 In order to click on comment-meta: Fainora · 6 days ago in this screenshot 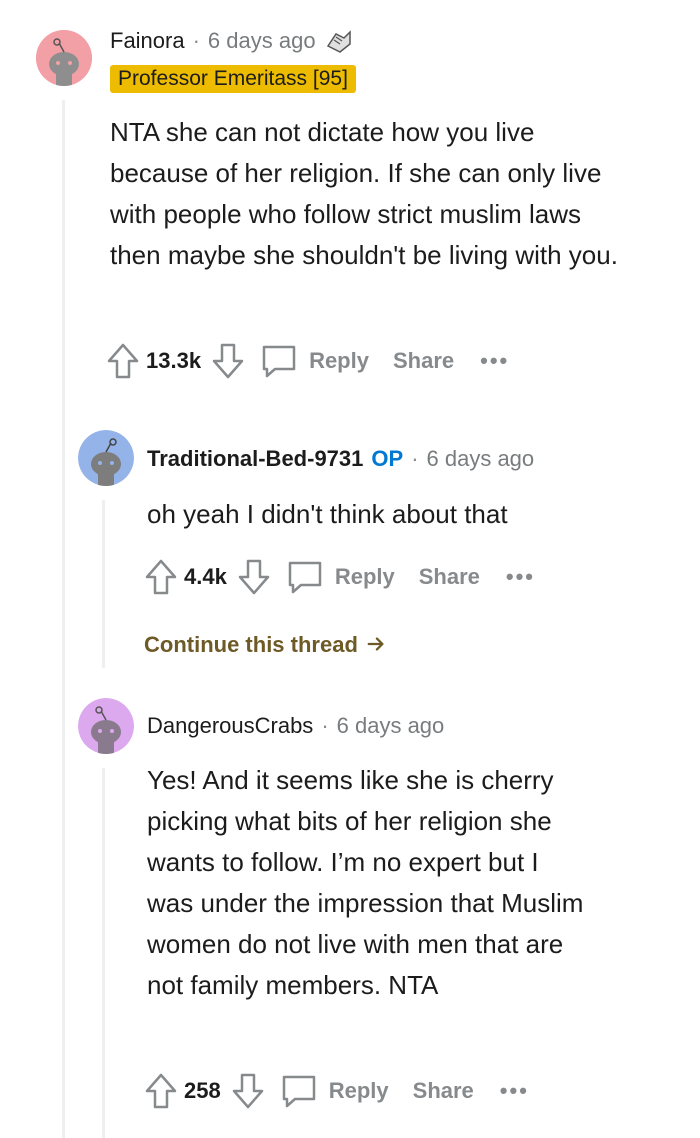, I will do `click(232, 41)`.